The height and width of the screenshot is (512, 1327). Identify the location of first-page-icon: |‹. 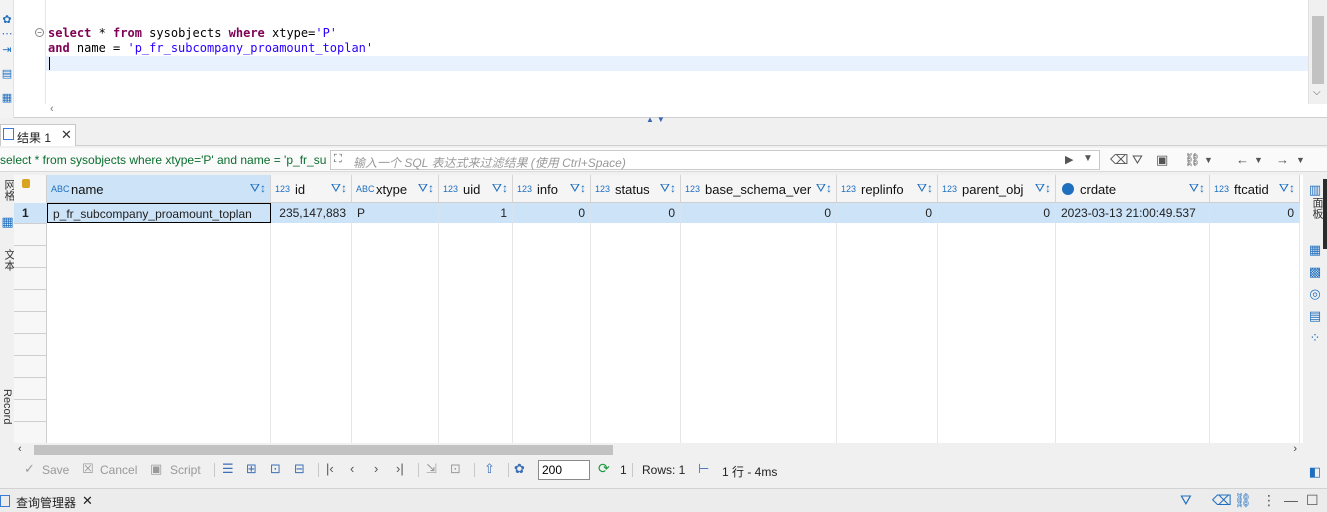
(330, 468).